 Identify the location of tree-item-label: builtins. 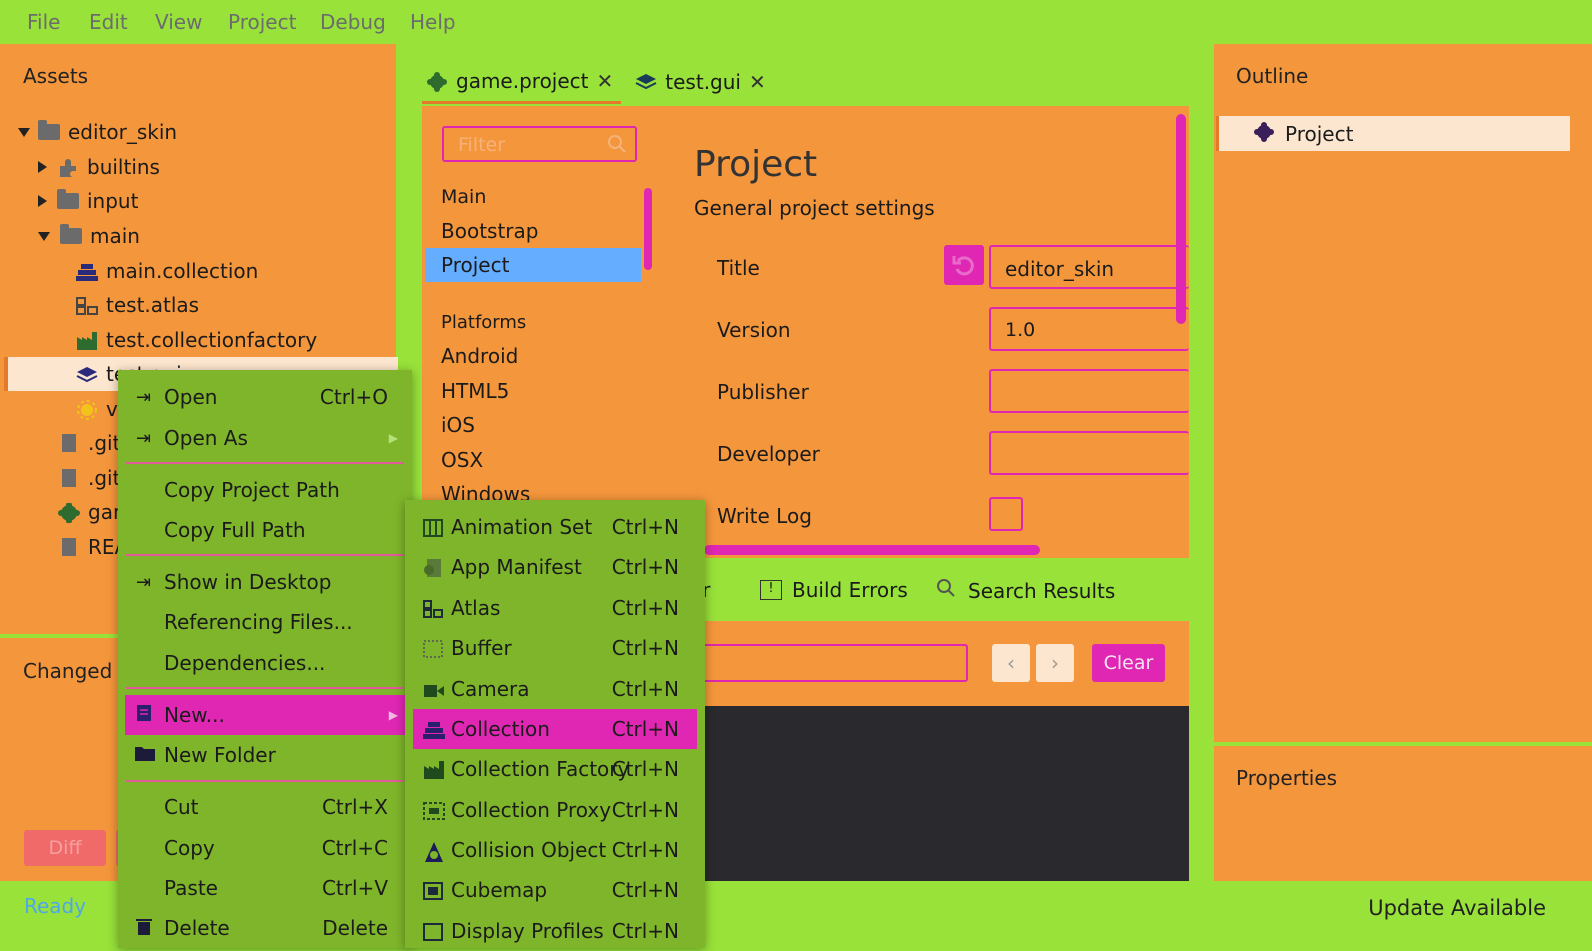
(123, 167).